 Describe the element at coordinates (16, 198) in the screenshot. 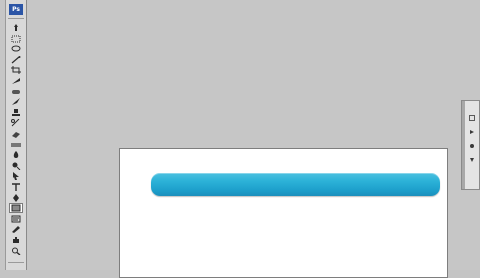

I see `pen-tool-icon` at that location.